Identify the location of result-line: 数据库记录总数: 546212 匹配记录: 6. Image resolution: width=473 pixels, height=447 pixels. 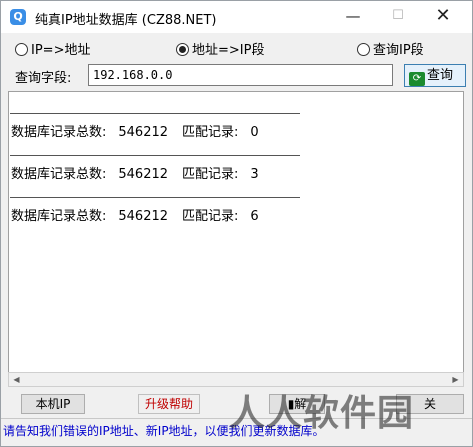
(135, 216).